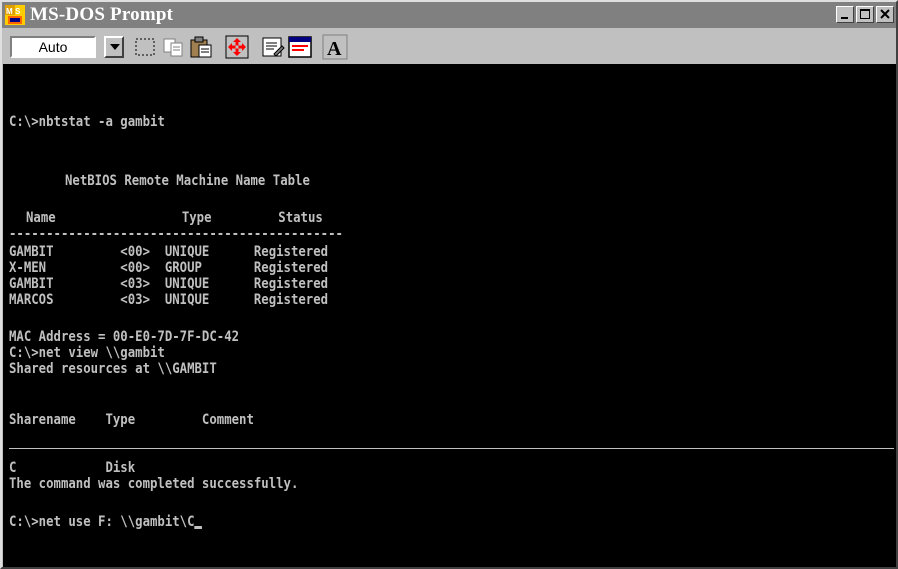 This screenshot has width=898, height=569. I want to click on svg-text: S, so click(18, 11).